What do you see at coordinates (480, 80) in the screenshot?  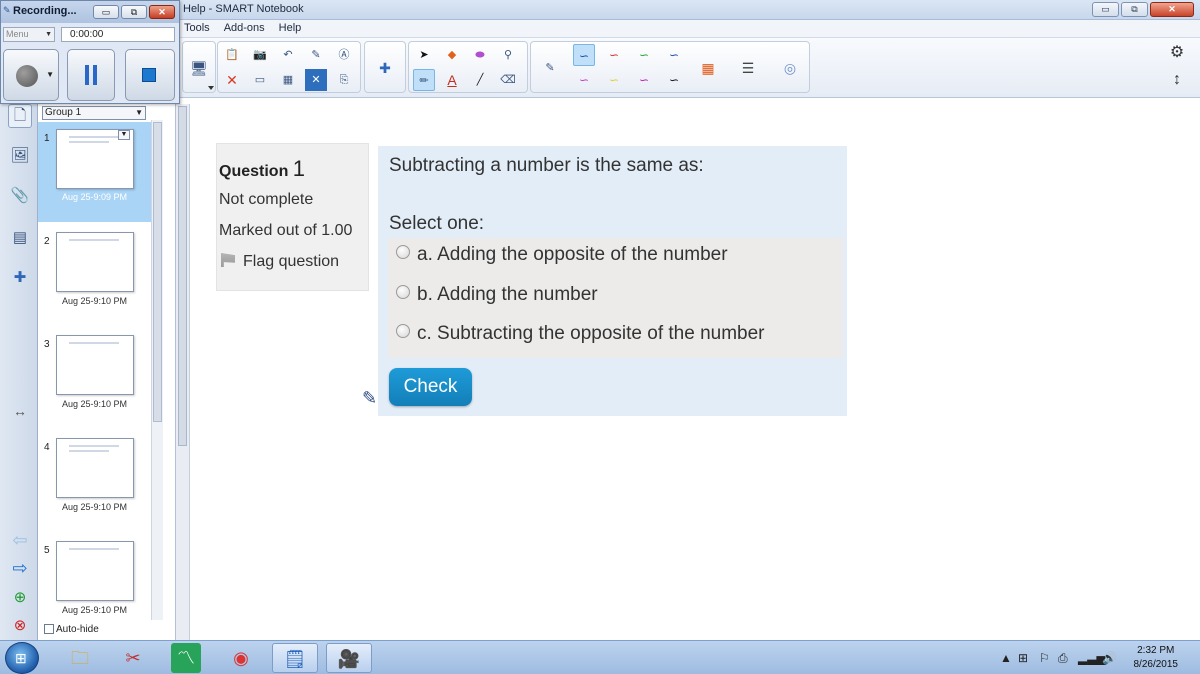 I see `line-icon: ╱` at bounding box center [480, 80].